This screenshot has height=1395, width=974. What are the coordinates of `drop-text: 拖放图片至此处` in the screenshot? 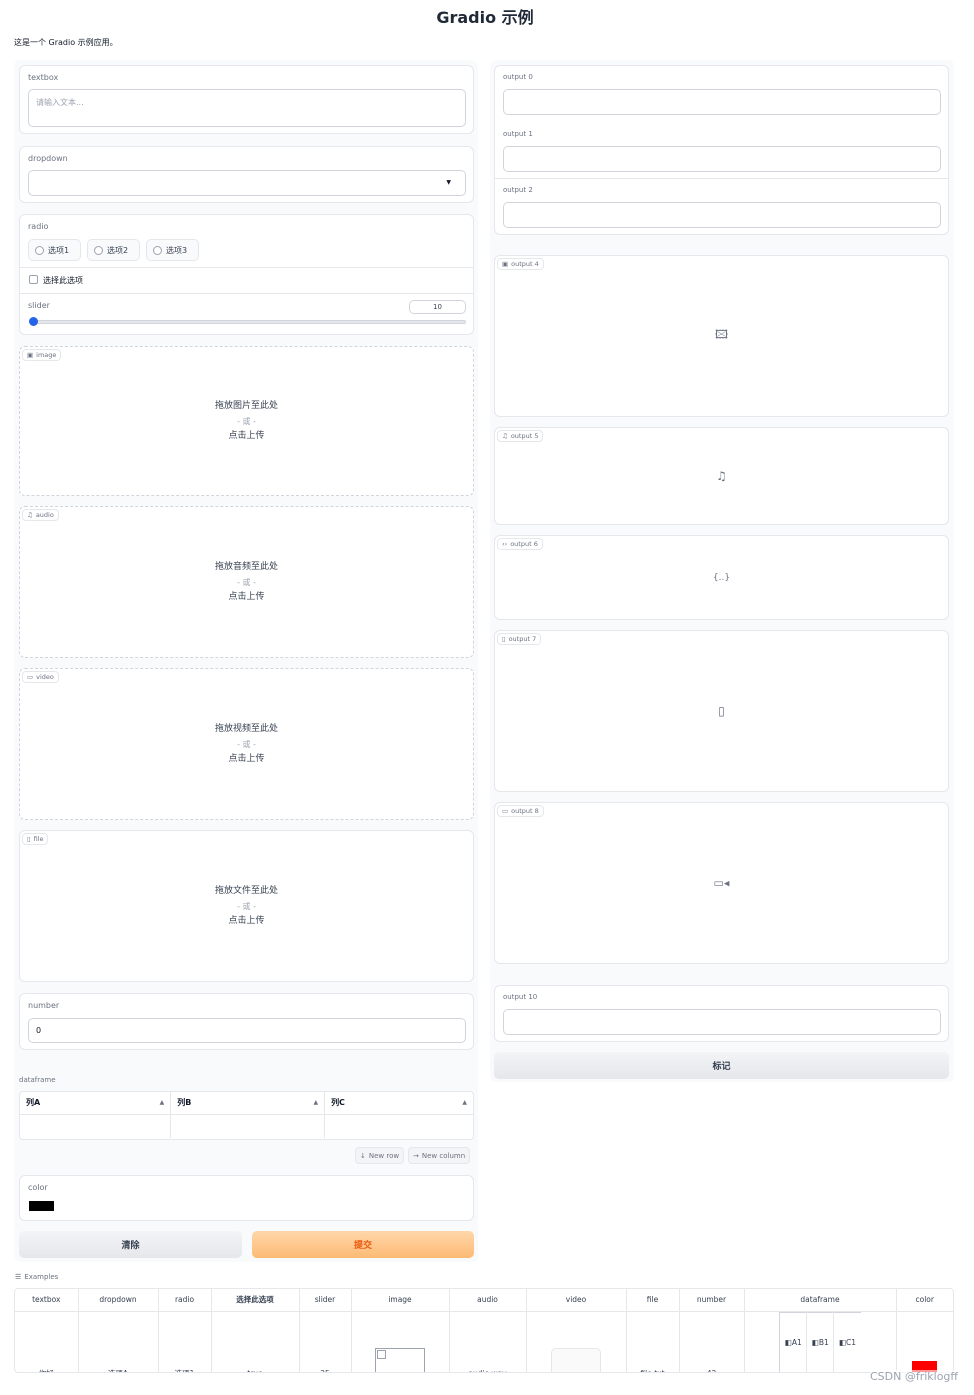 It's located at (246, 406).